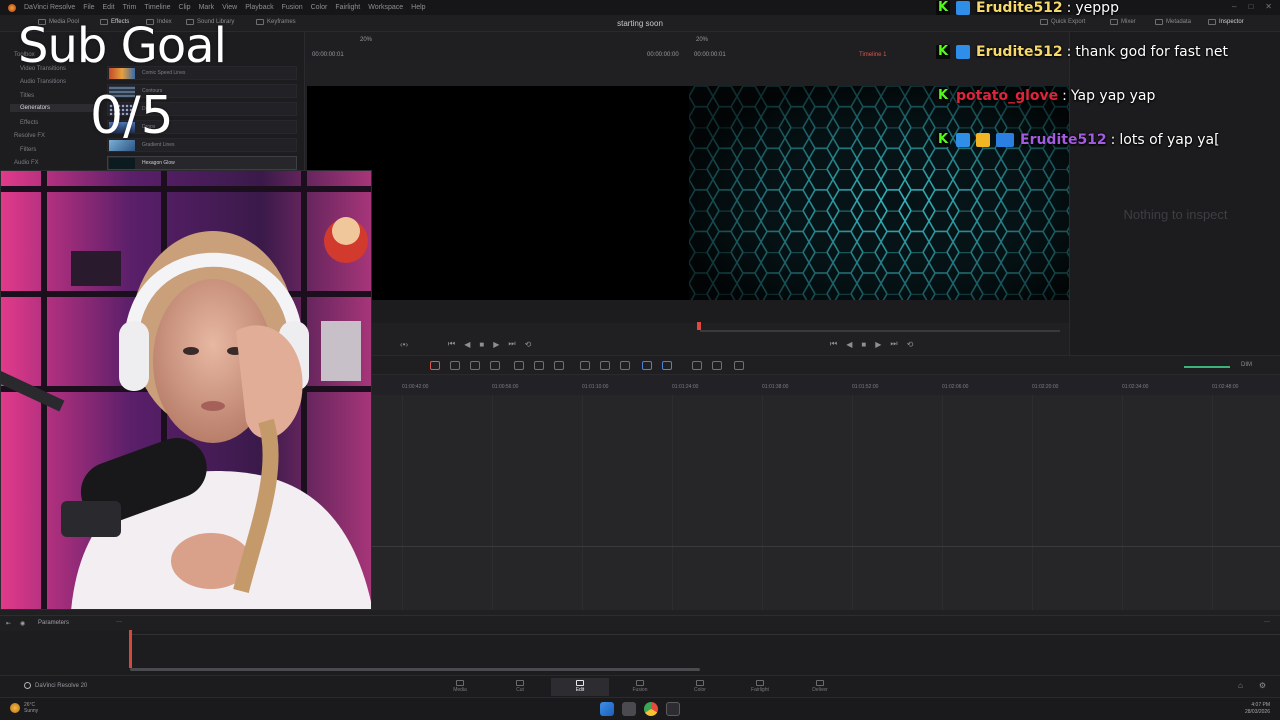  I want to click on insert-clip-icon, so click(519, 365).